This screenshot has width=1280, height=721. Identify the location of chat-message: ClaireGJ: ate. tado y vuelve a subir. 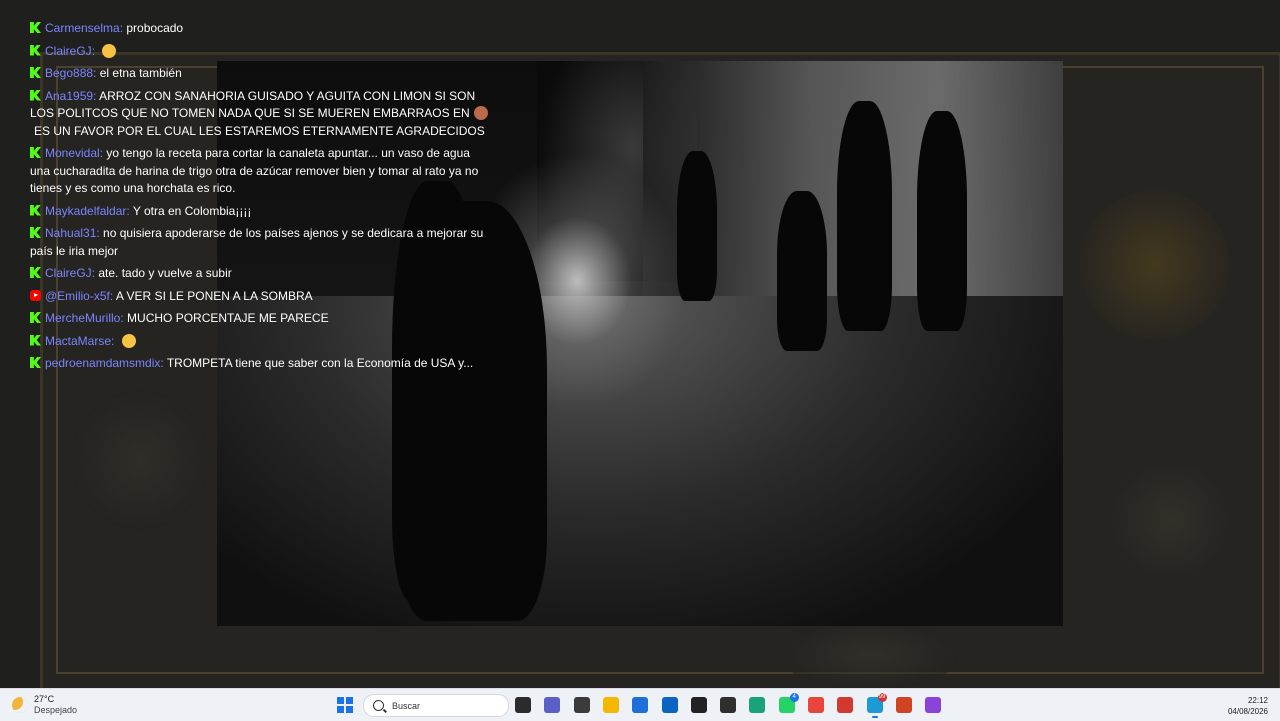
(261, 274).